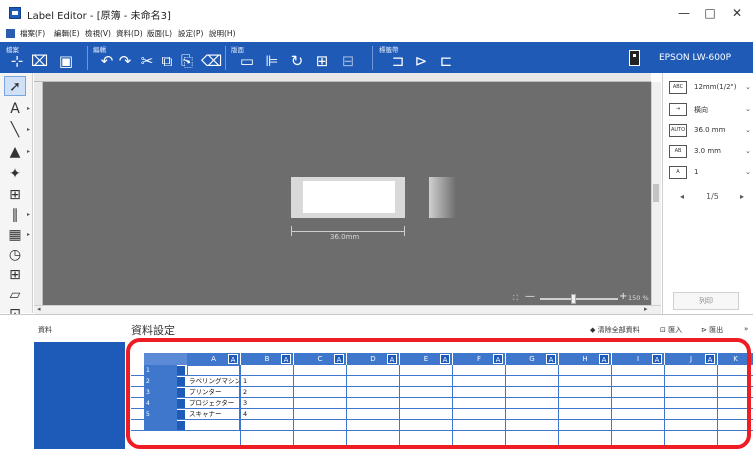 This screenshot has width=753, height=449. Describe the element at coordinates (579, 299) in the screenshot. I see `zoom-slider-track` at that location.